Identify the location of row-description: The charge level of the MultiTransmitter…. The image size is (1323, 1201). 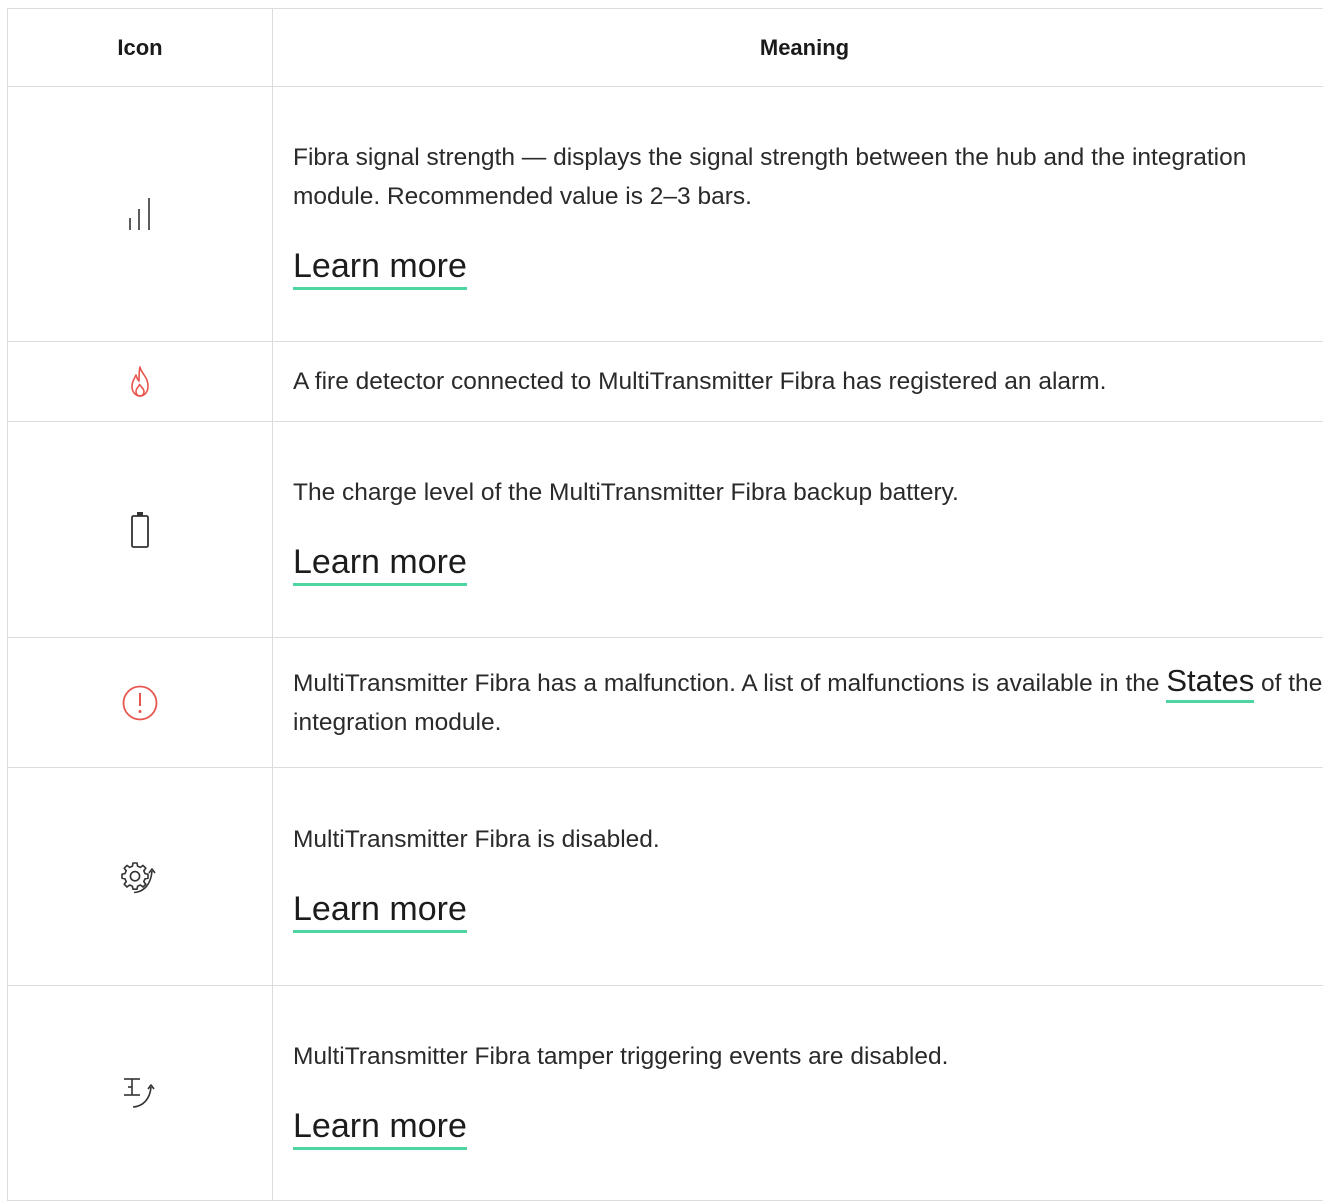
(808, 492).